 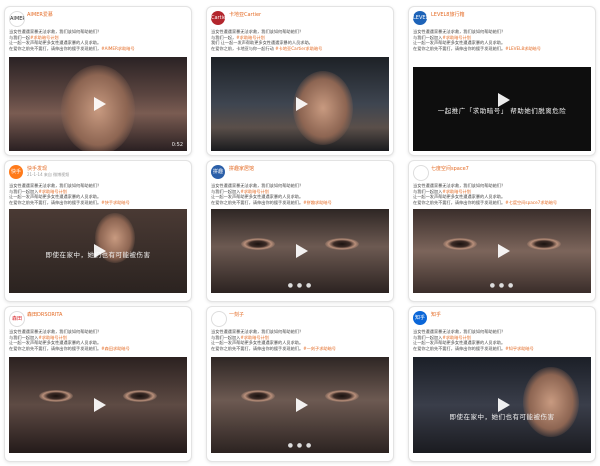 I want to click on post-line: 在爱你之前先不要打，请伸出你的援手发现她们。#LEVEL8求助暗号, so click(x=477, y=48).